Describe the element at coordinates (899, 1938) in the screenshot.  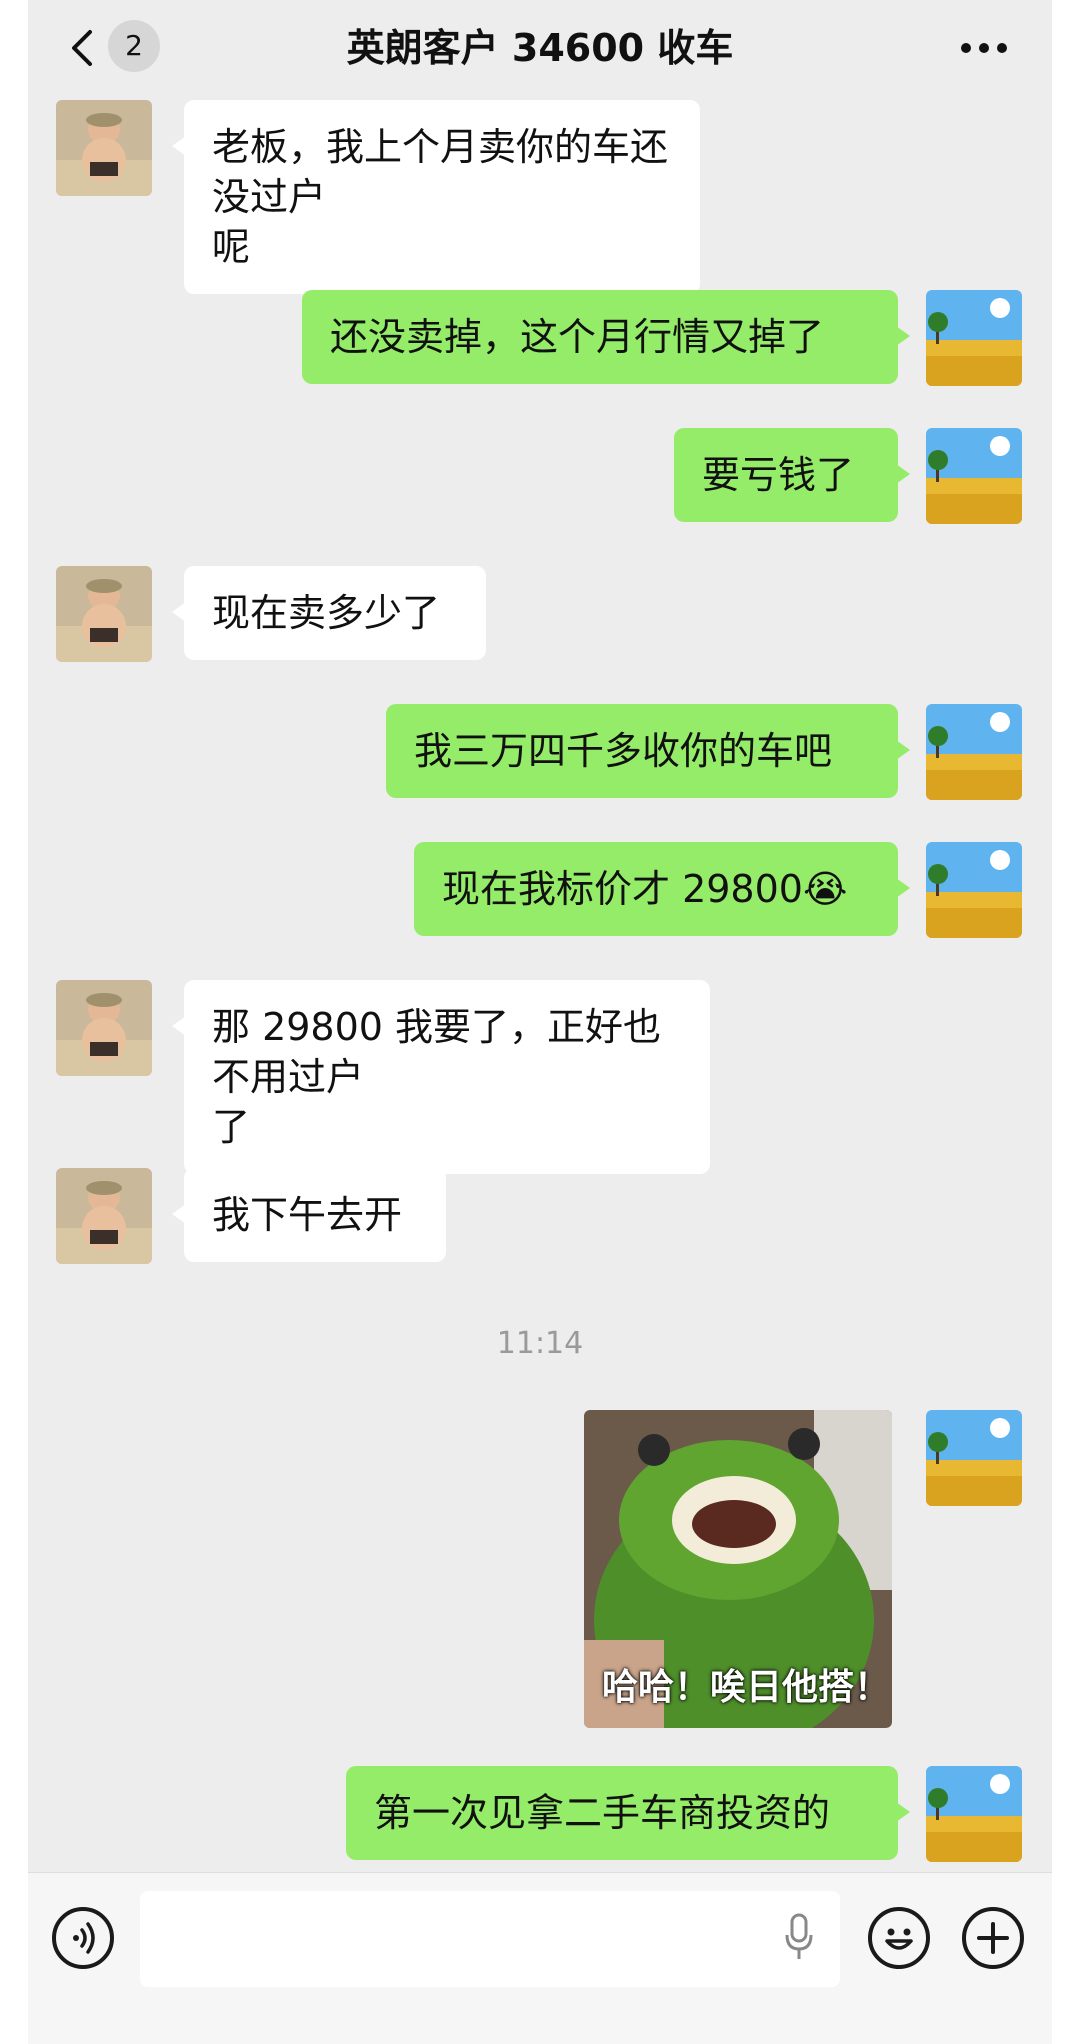
I see `emoji-icon` at that location.